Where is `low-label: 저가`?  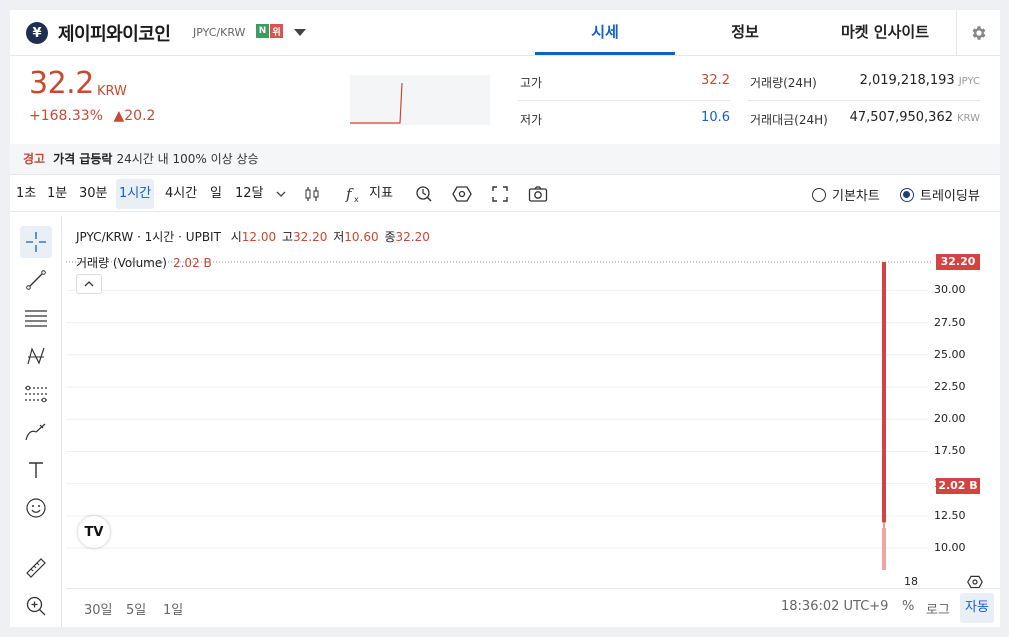 low-label: 저가 is located at coordinates (531, 120).